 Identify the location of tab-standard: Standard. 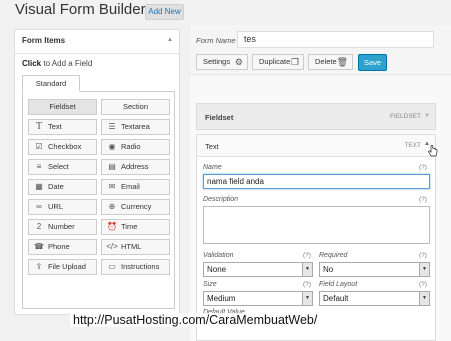
(51, 83).